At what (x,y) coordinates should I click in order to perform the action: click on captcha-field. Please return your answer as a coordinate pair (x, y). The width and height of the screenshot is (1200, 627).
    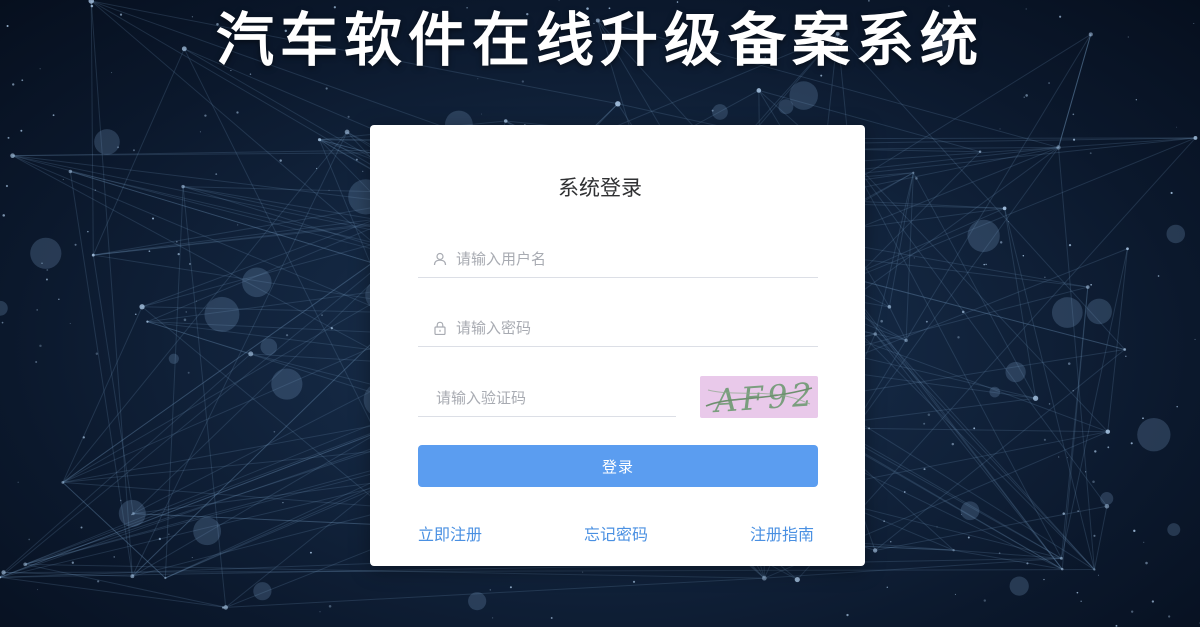
    Looking at the image, I should click on (547, 398).